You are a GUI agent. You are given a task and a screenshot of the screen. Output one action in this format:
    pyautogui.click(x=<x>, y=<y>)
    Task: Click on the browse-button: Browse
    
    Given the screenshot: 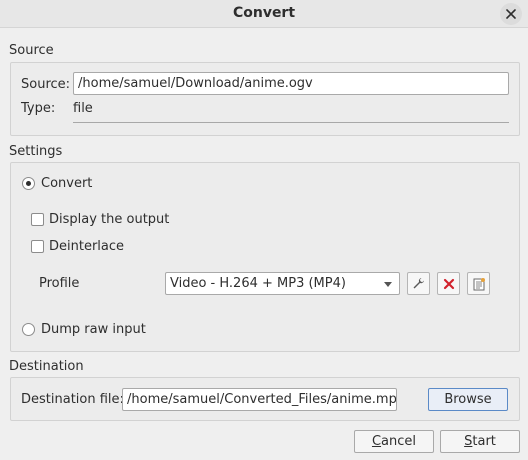 What is the action you would take?
    pyautogui.click(x=468, y=399)
    